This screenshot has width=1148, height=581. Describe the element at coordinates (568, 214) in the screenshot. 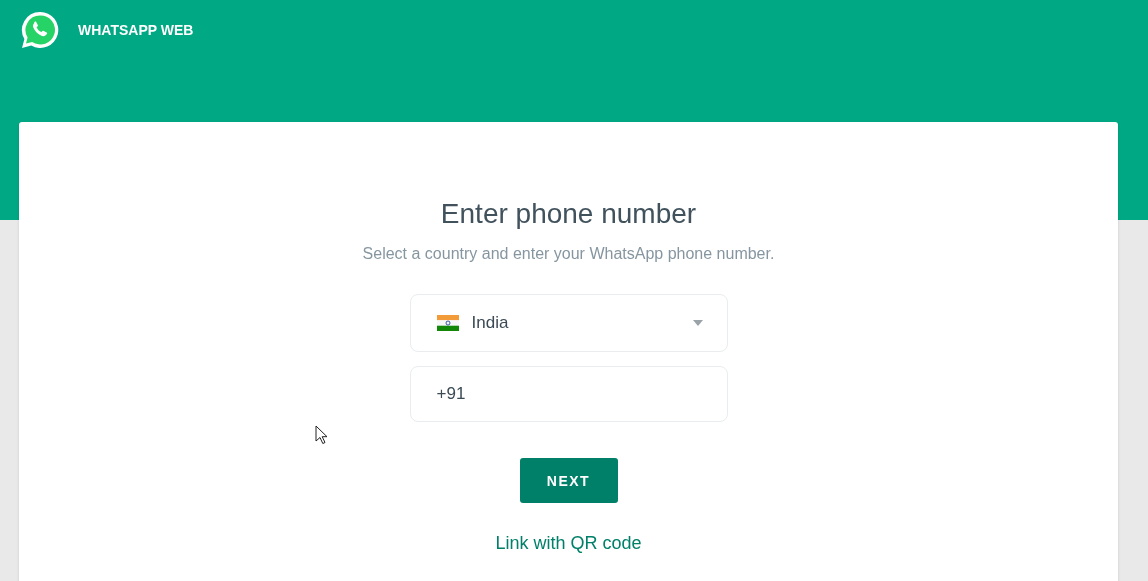

I see `page-heading: Enter phone number` at that location.